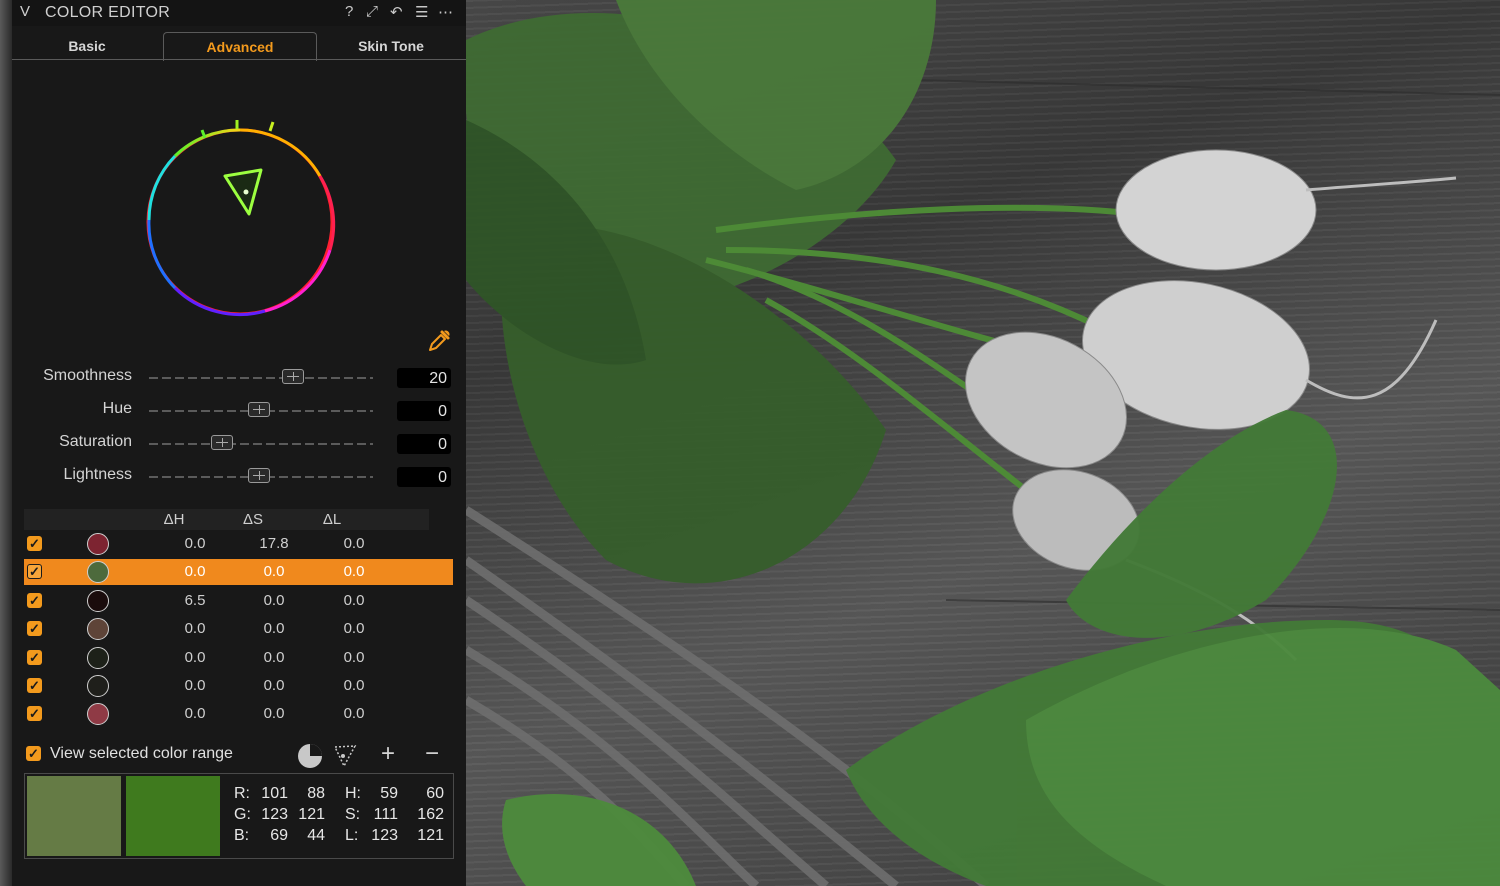 This screenshot has width=1500, height=886. Describe the element at coordinates (33, 753) in the screenshot. I see `view-range-checkbox: ✓` at that location.